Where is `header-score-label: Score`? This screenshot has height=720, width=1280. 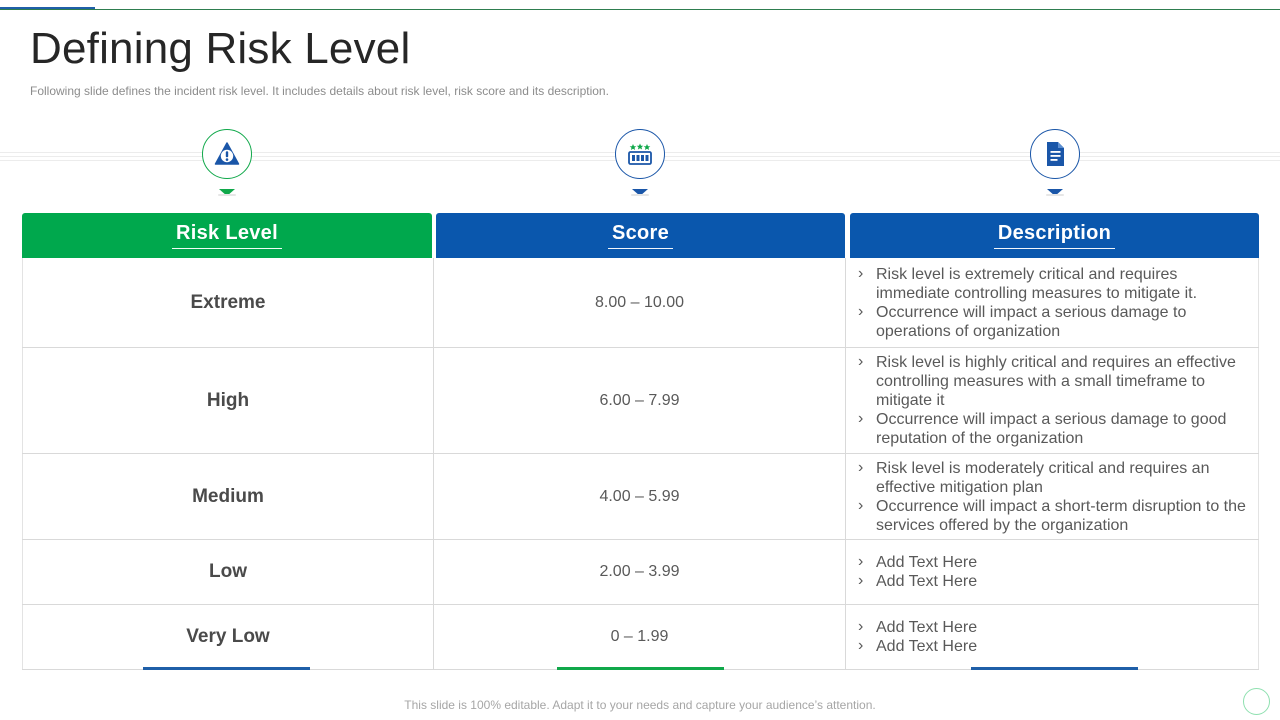 header-score-label: Score is located at coordinates (640, 235).